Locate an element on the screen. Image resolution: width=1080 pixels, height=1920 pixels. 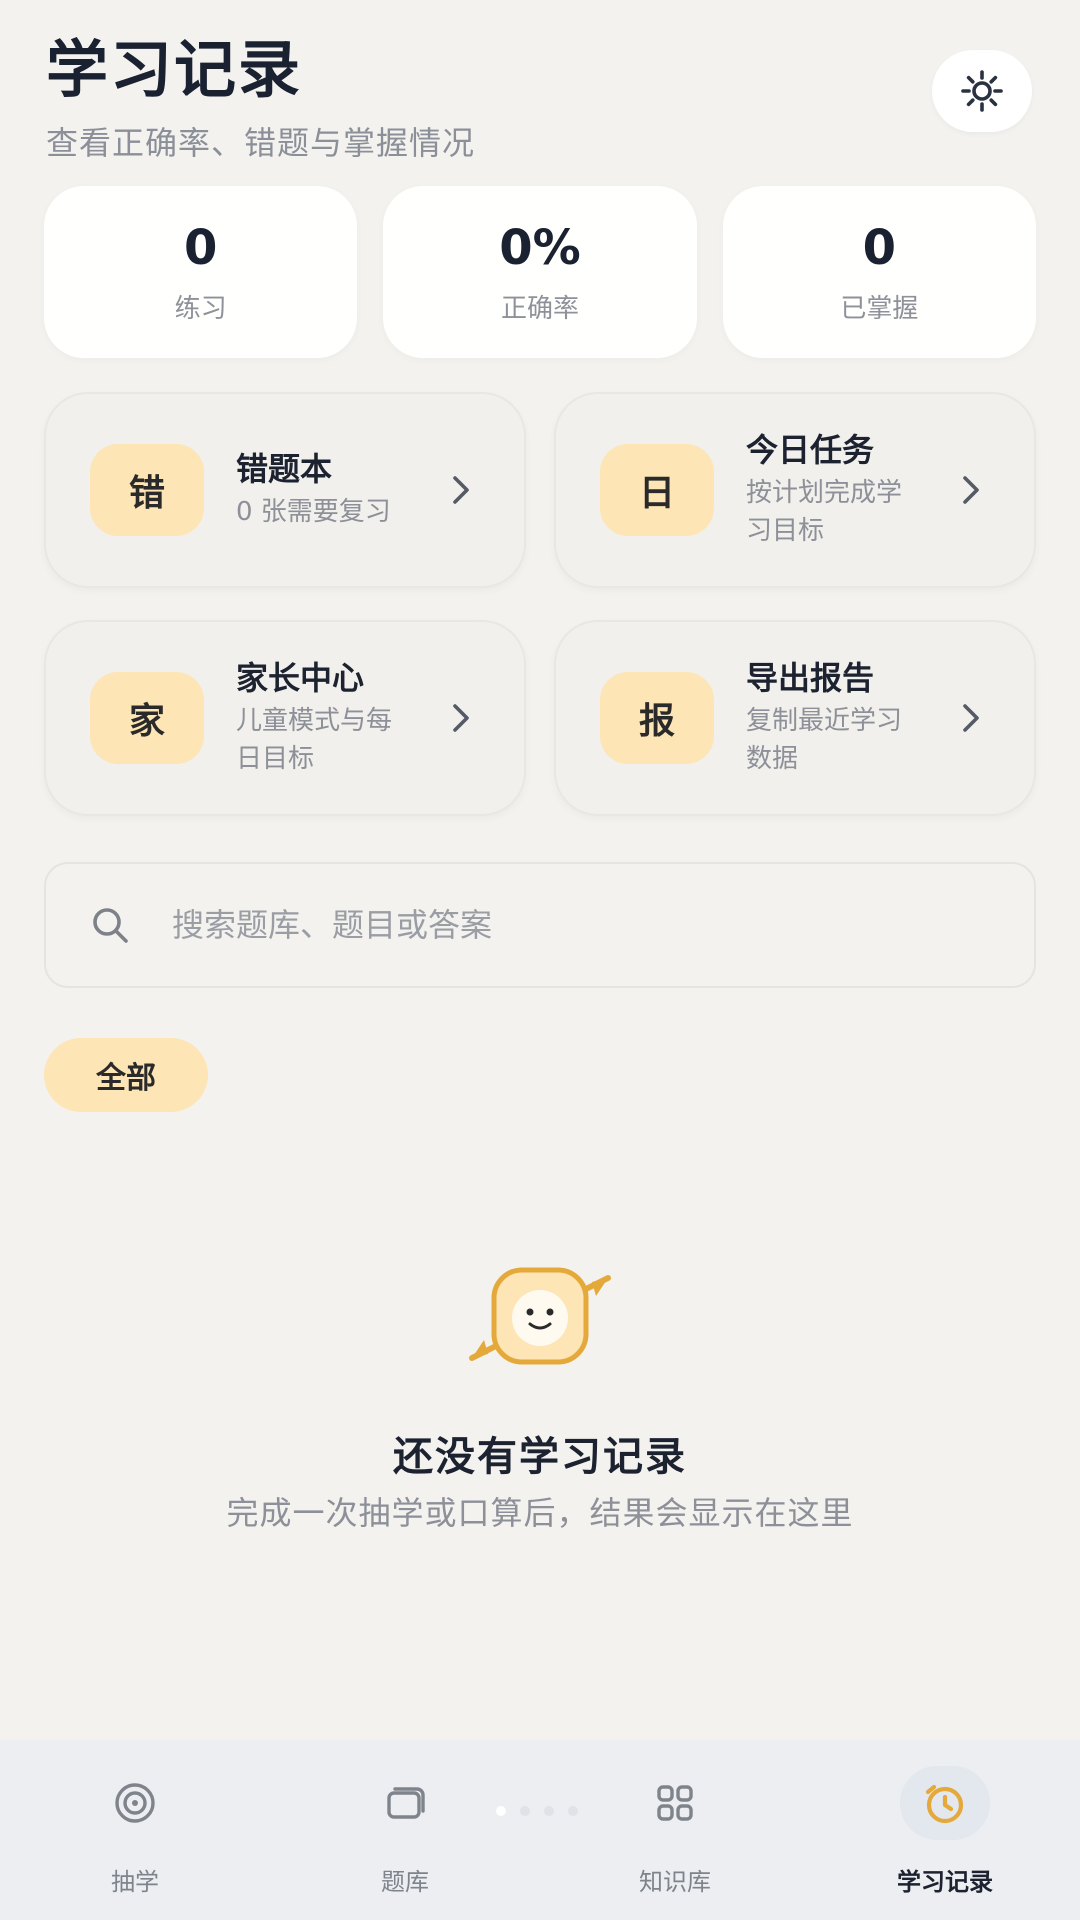
nav-tab-draw: 抽学 is located at coordinates (135, 1830).